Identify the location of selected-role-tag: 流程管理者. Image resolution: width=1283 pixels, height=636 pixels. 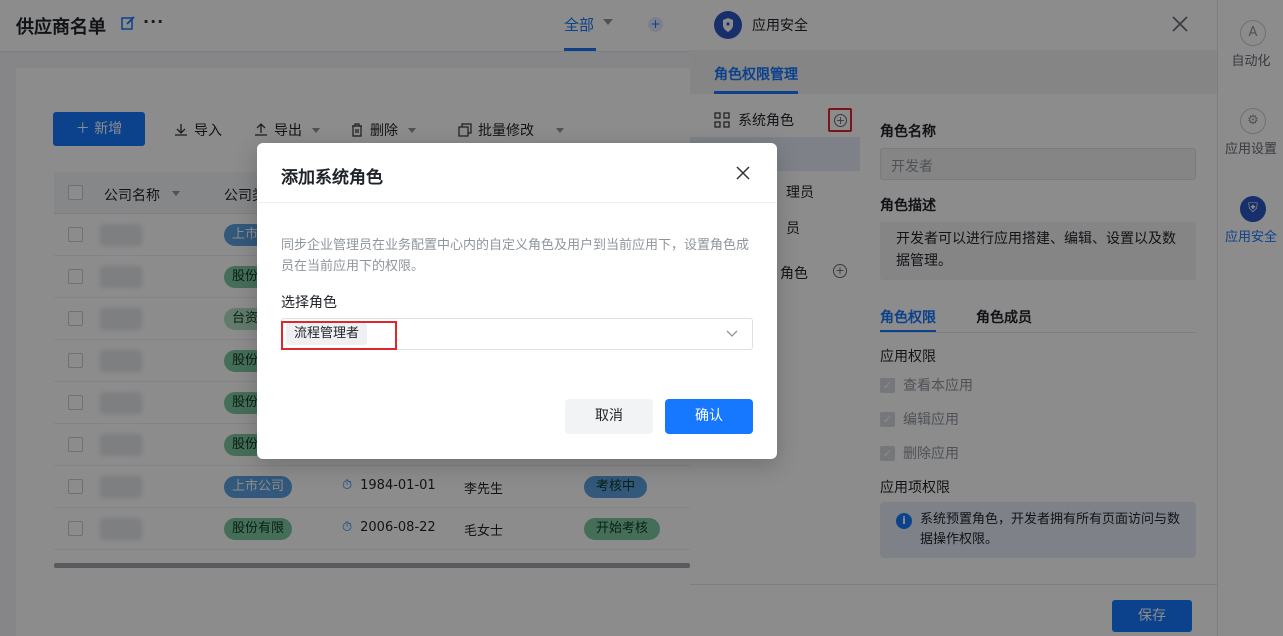
(327, 334).